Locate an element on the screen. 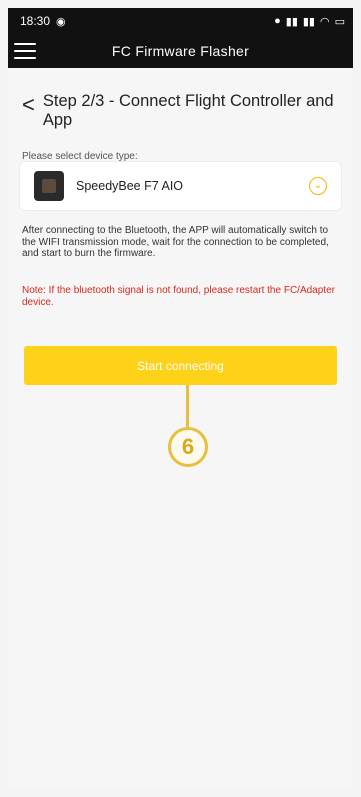  media-icon: ◉ is located at coordinates (61, 21).